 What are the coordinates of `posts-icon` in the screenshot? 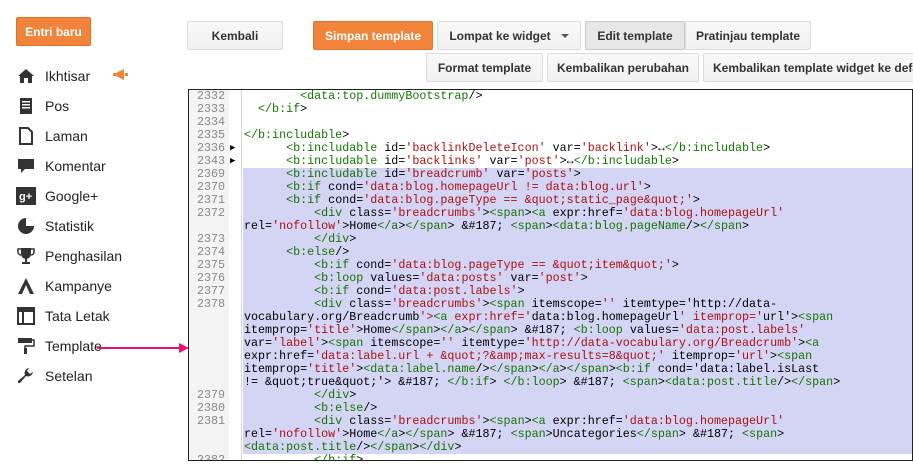 It's located at (26, 106).